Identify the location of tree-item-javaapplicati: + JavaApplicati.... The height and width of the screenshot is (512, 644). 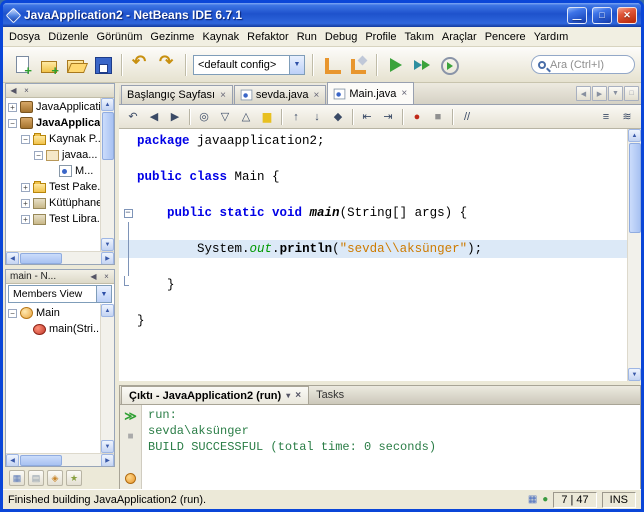
(53, 107).